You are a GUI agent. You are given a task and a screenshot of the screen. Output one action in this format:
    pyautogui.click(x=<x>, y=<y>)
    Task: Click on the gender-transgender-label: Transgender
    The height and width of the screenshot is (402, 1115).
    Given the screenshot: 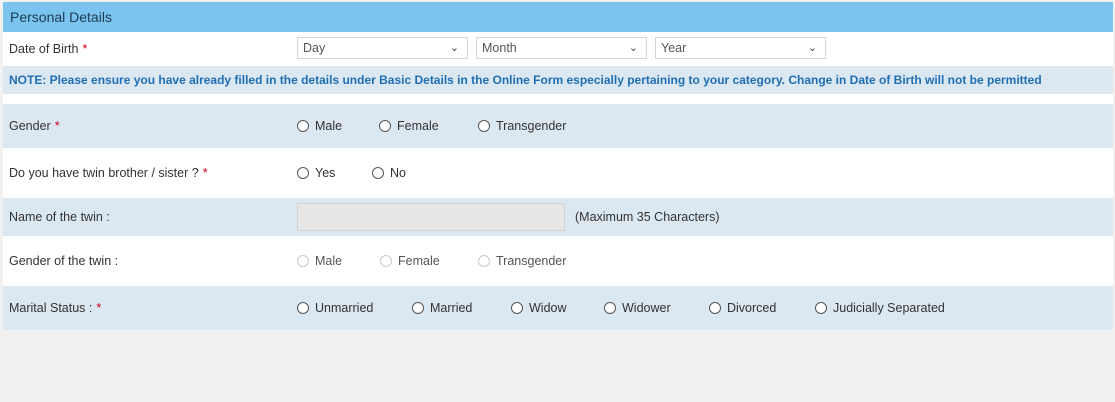 What is the action you would take?
    pyautogui.click(x=531, y=126)
    